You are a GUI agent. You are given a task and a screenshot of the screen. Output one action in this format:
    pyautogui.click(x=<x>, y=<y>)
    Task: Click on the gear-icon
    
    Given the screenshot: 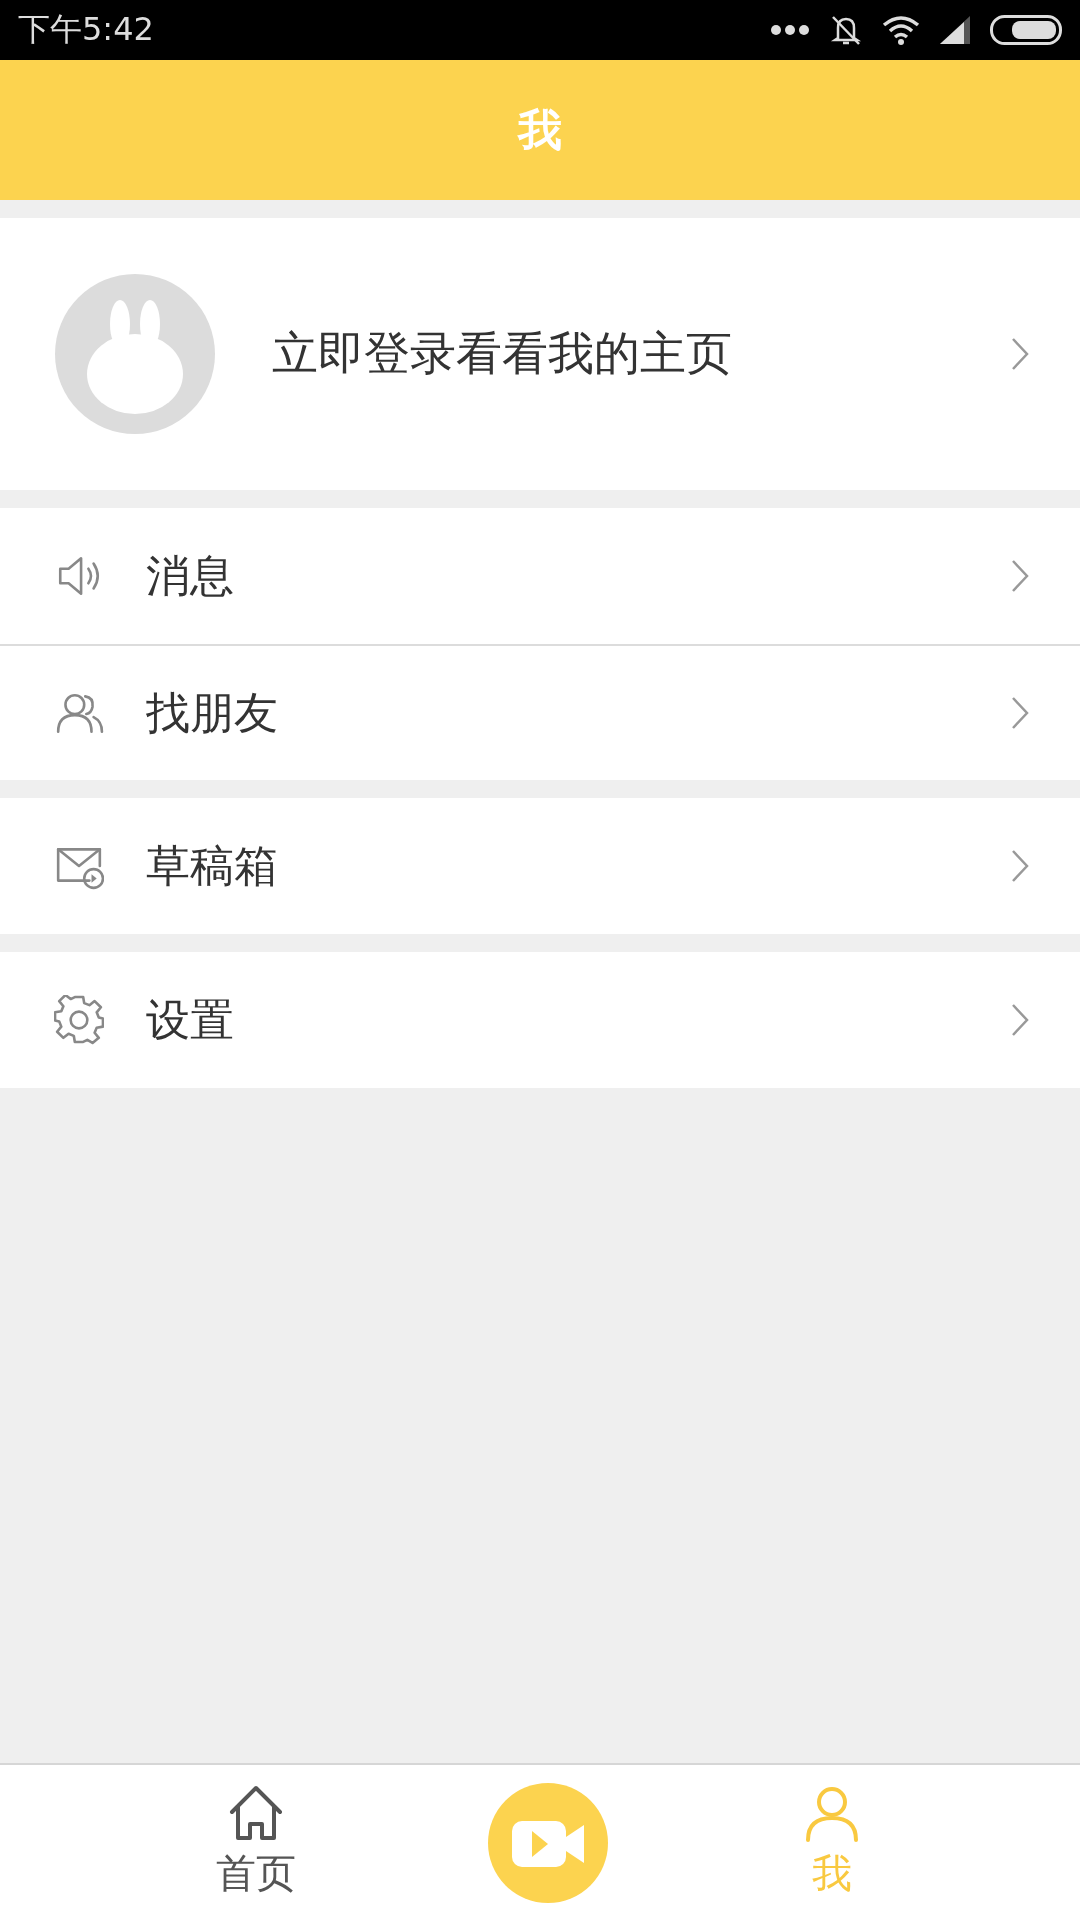 What is the action you would take?
    pyautogui.click(x=79, y=1020)
    